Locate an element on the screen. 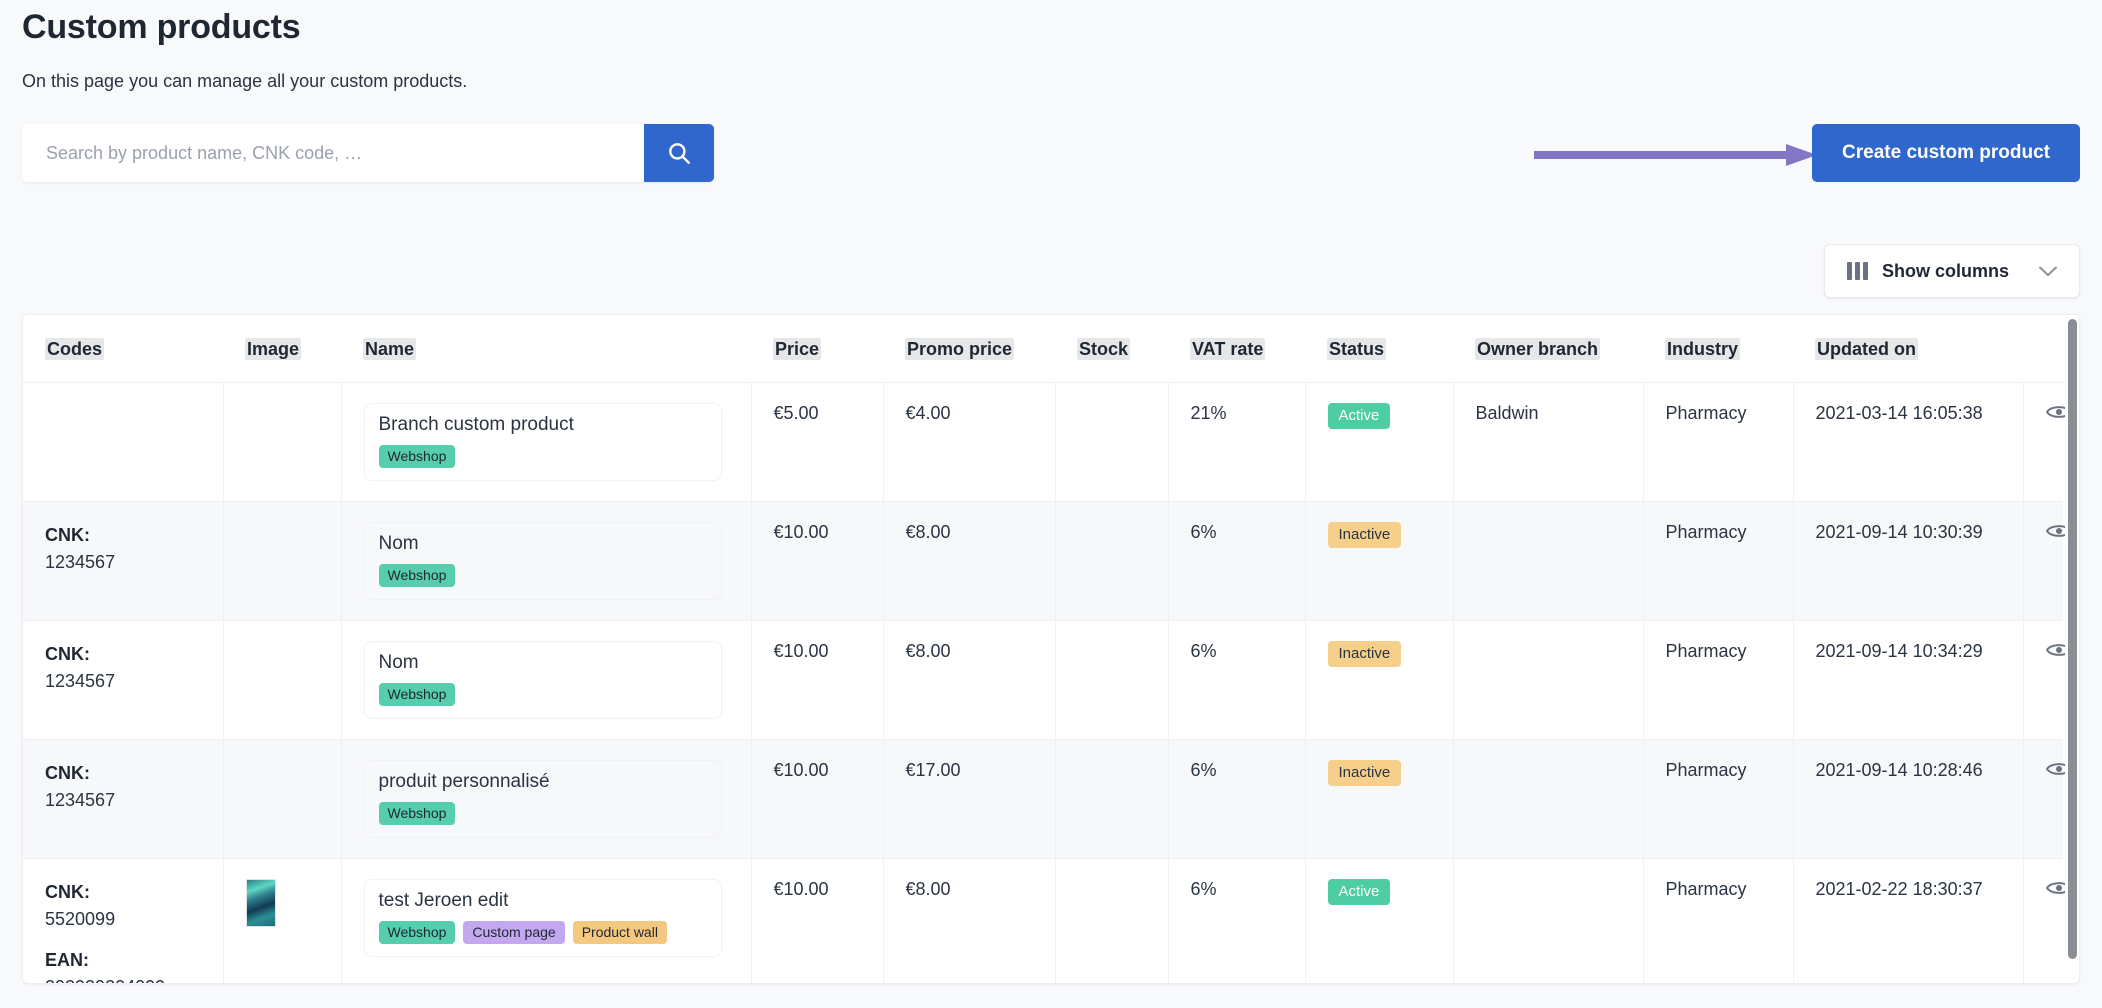  column-header-industry: Industry is located at coordinates (1718, 349).